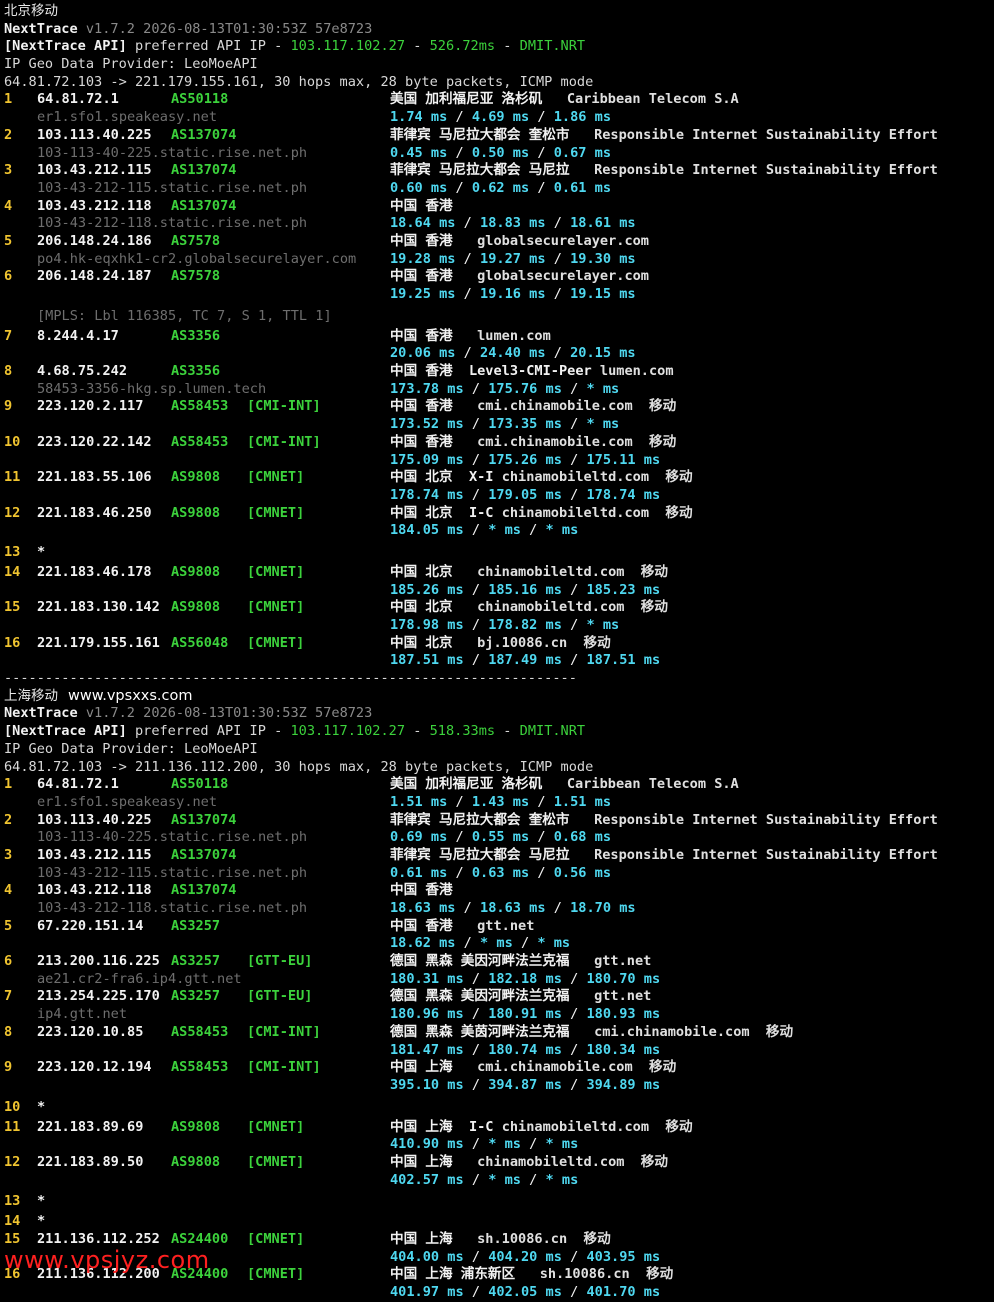 This screenshot has height=1302, width=994. Describe the element at coordinates (525, 1084) in the screenshot. I see `hop-rtt: 395.10 ms / 394.87 ms / 394.89 ms` at that location.